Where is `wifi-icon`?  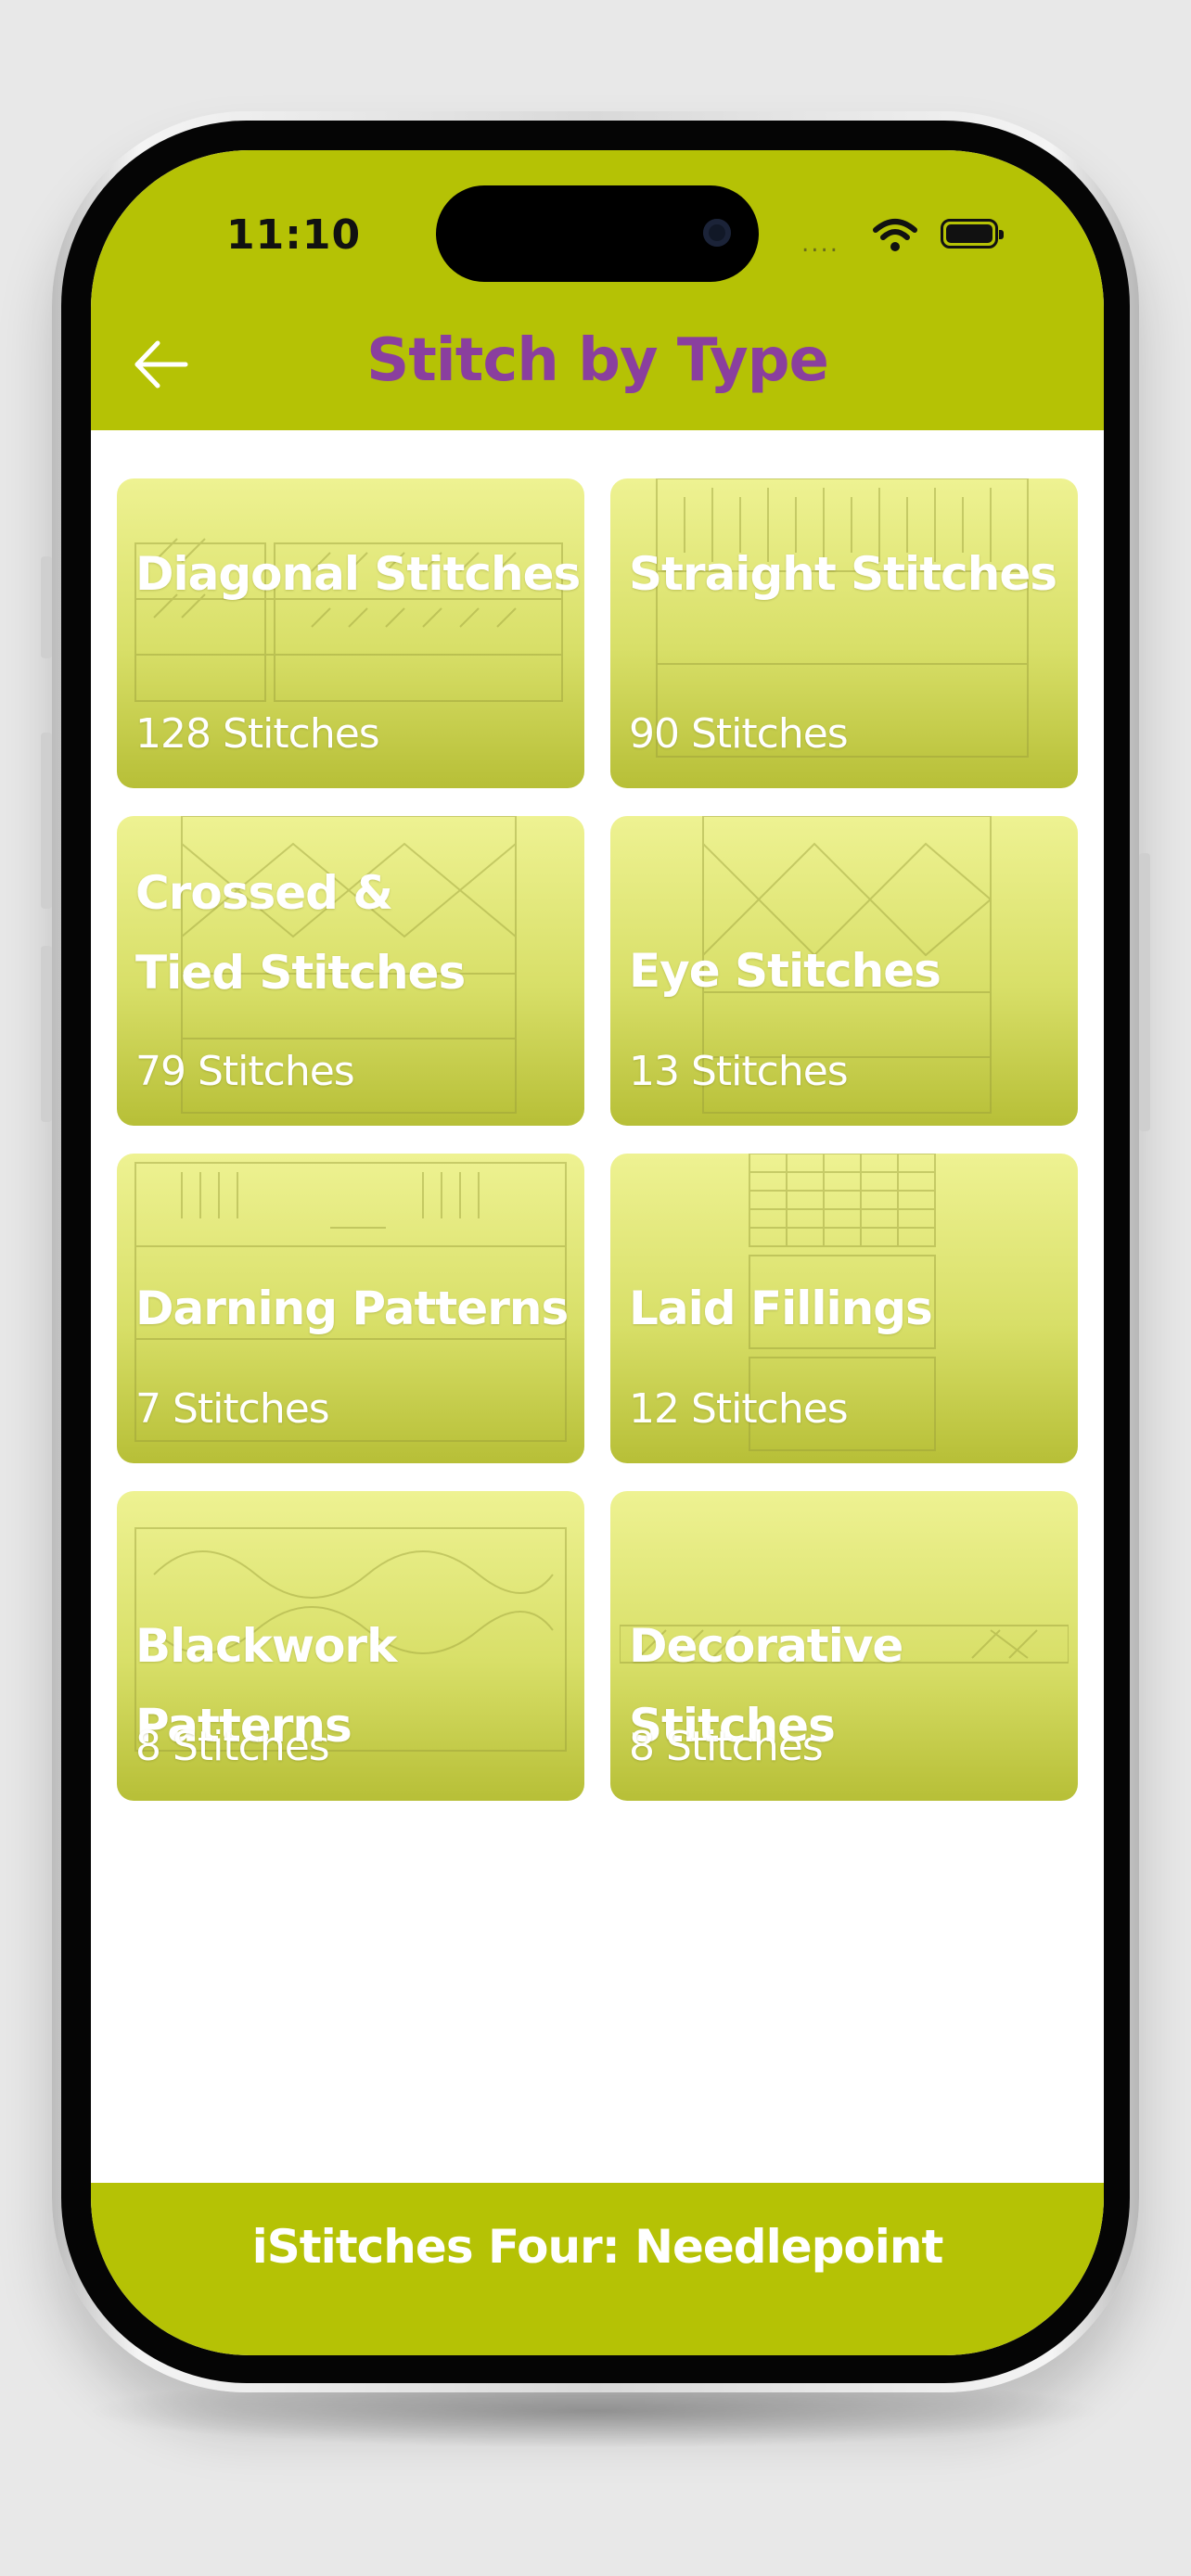 wifi-icon is located at coordinates (895, 235).